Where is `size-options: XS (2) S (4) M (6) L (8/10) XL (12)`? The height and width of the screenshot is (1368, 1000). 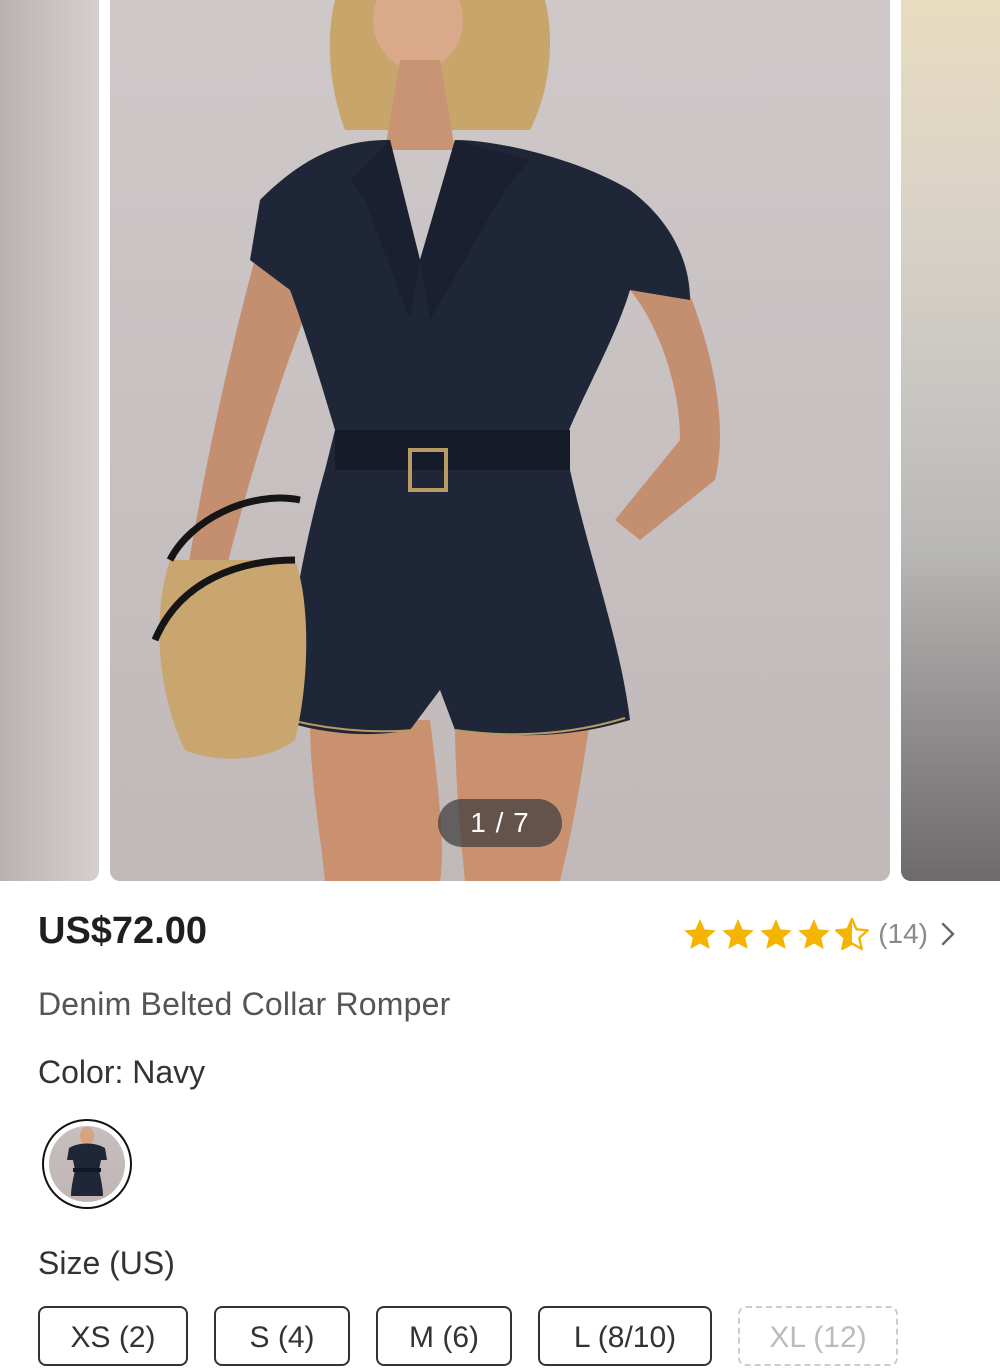 size-options: XS (2) S (4) M (6) L (8/10) XL (12) is located at coordinates (468, 1336).